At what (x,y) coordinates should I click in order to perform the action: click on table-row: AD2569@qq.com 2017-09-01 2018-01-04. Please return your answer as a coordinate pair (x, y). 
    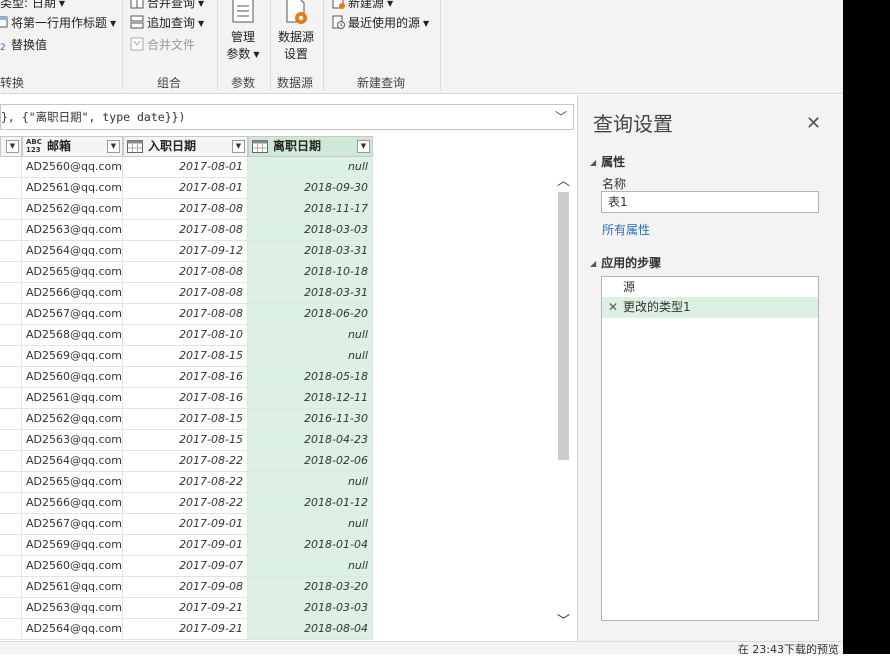
    Looking at the image, I should click on (186, 545).